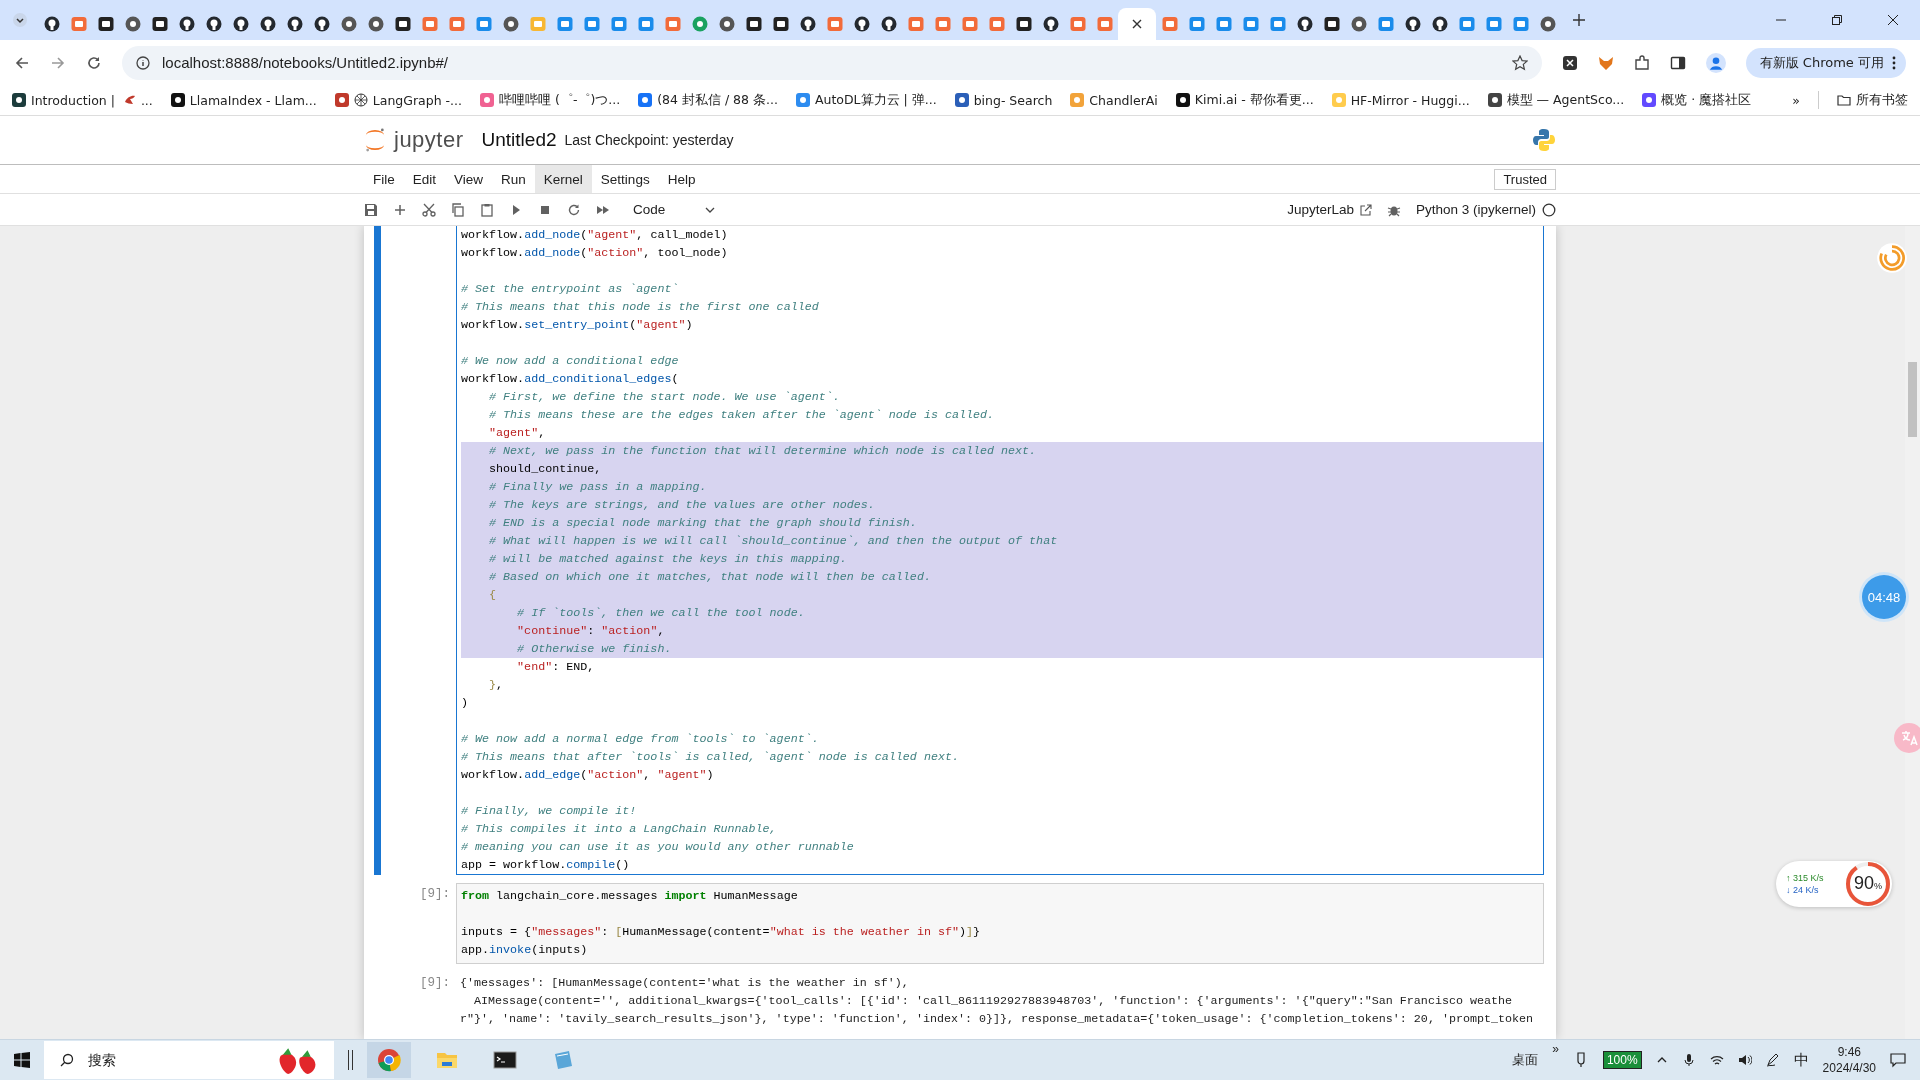 The width and height of the screenshot is (1920, 1080). What do you see at coordinates (360, 100) in the screenshot?
I see `web-icon` at bounding box center [360, 100].